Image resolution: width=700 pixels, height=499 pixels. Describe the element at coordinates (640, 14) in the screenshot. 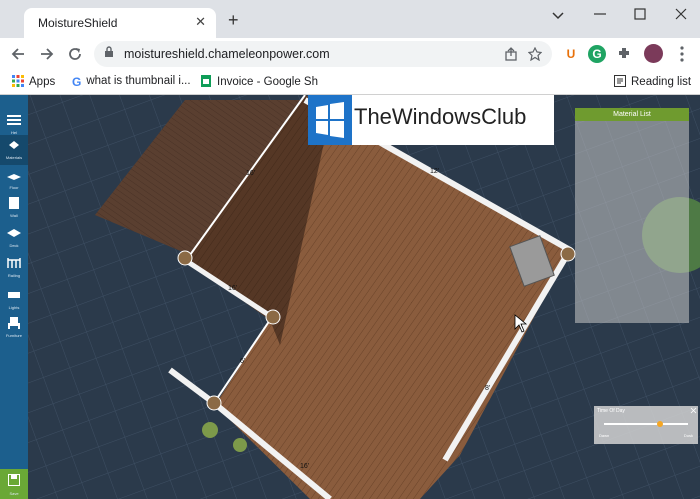

I see `maximize-icon` at that location.